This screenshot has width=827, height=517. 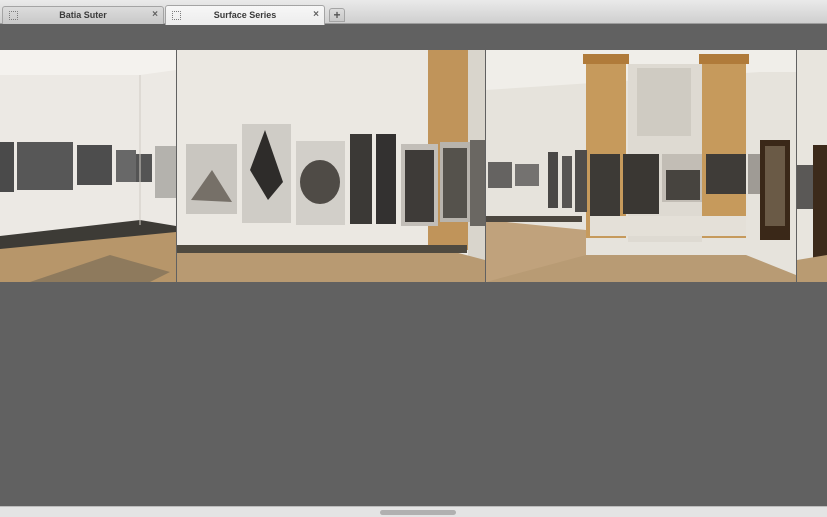 I want to click on new-tab-button: +, so click(x=337, y=15).